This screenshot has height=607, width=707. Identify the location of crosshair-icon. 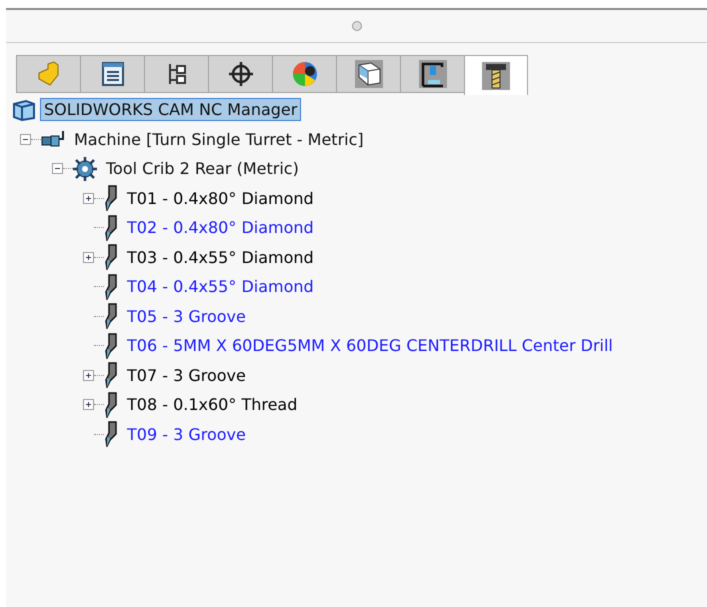
(241, 74).